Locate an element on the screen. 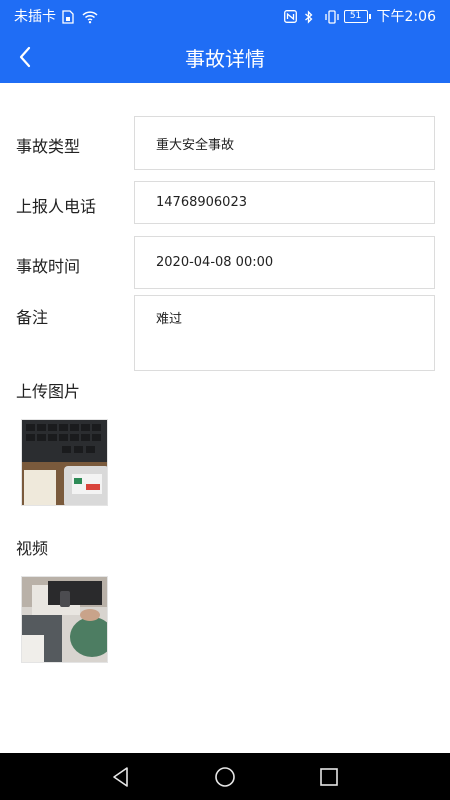 The height and width of the screenshot is (800, 450). accident-type-label: 事故类型 is located at coordinates (48, 146).